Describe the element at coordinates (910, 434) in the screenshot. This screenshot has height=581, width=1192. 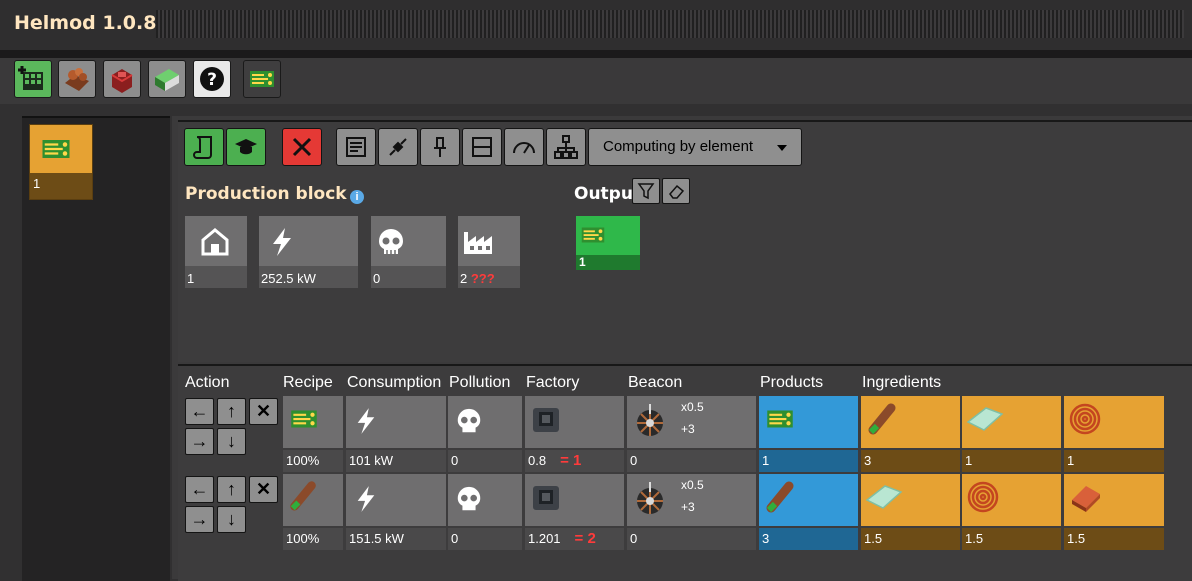
I see `ingredient-cell: 3` at that location.